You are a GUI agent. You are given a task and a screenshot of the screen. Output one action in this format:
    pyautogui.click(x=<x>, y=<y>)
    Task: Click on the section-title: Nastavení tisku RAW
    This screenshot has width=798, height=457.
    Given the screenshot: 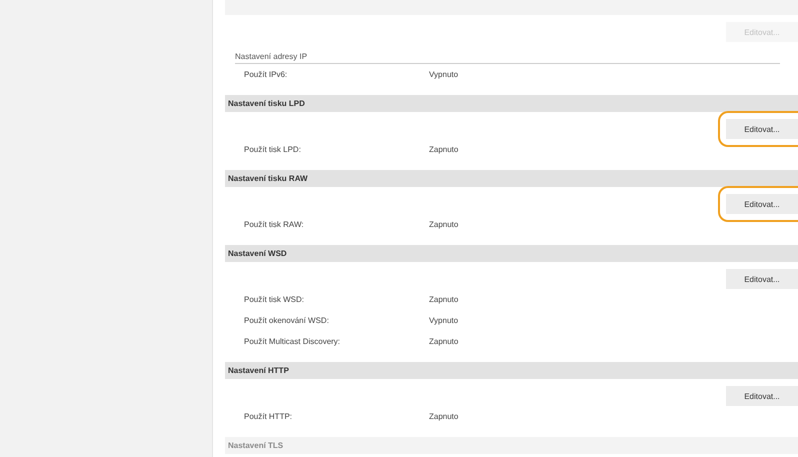 What is the action you would take?
    pyautogui.click(x=268, y=178)
    